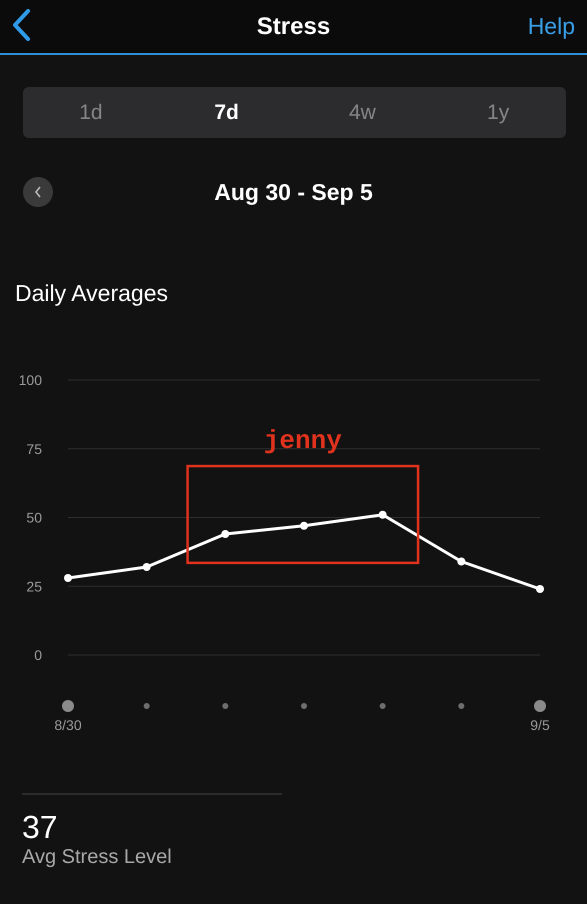  I want to click on range-tab: 1d, so click(91, 112).